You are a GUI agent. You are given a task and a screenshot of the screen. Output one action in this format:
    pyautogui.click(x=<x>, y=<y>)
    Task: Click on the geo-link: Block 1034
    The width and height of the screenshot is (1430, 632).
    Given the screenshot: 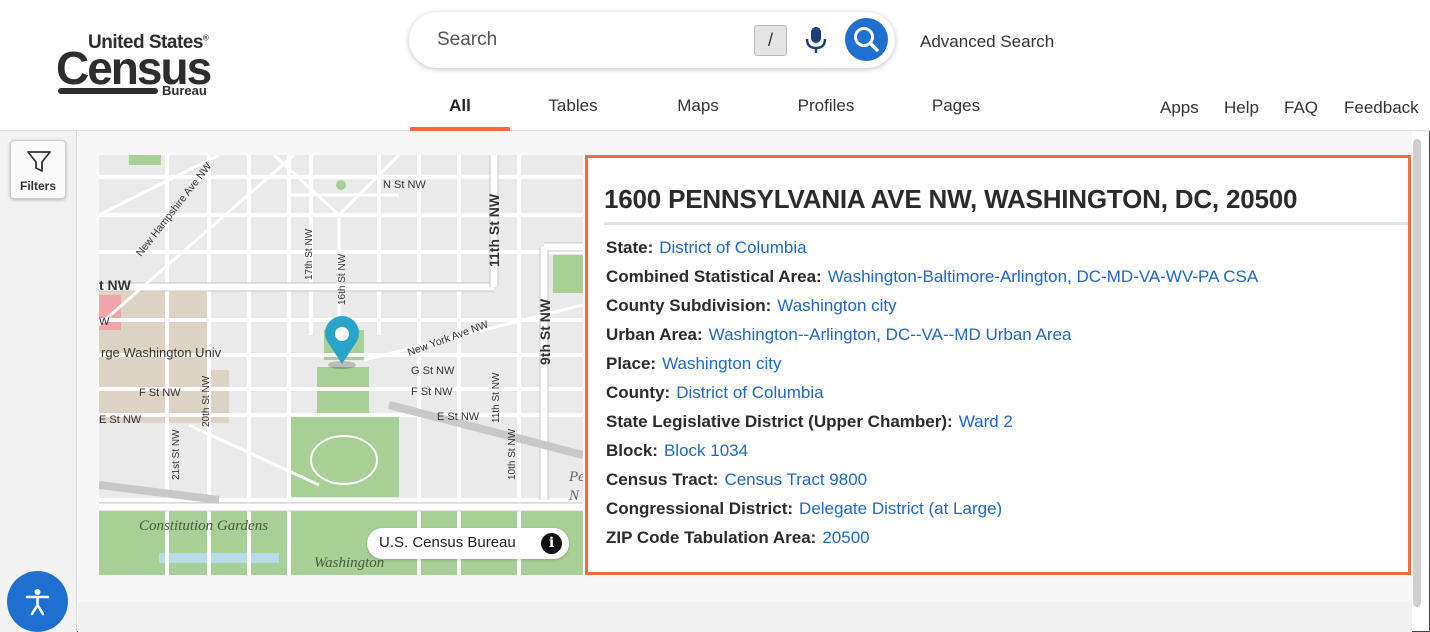 What is the action you would take?
    pyautogui.click(x=706, y=450)
    